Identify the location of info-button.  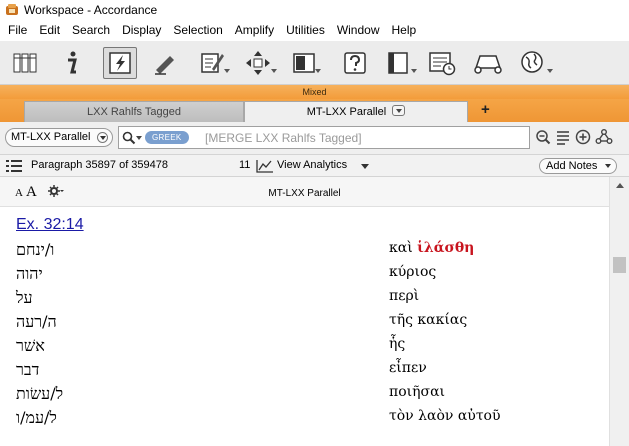
(71, 63).